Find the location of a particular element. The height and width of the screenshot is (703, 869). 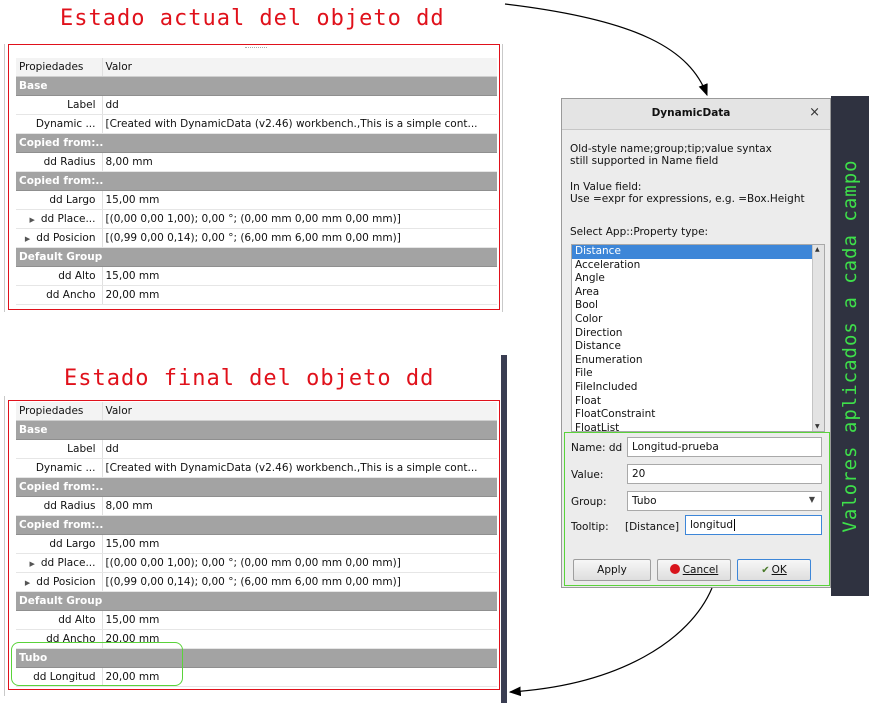

arrow-to-final is located at coordinates (610, 642).